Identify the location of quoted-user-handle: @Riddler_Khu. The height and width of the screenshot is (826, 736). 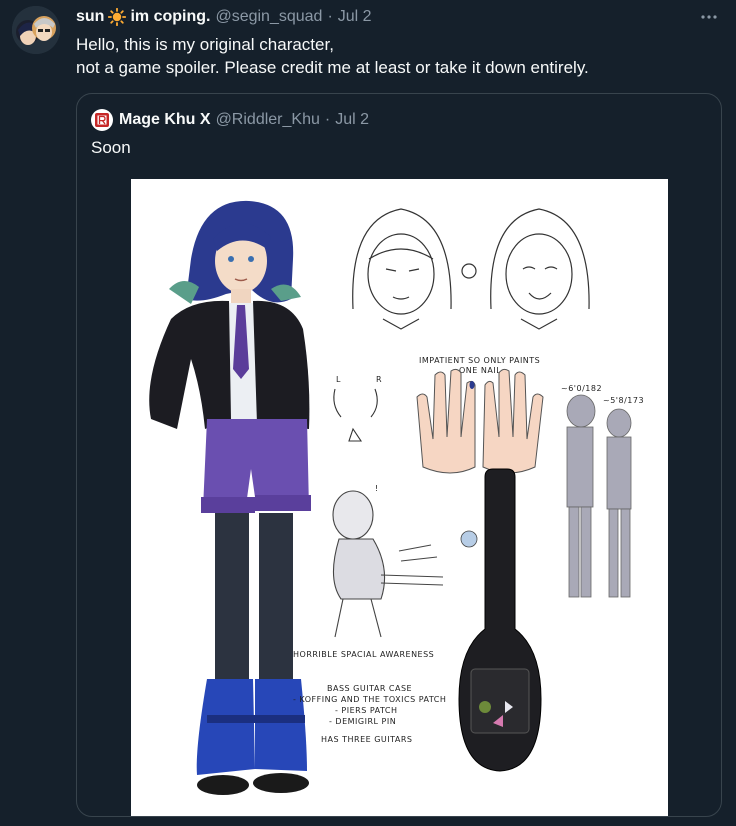
(268, 120).